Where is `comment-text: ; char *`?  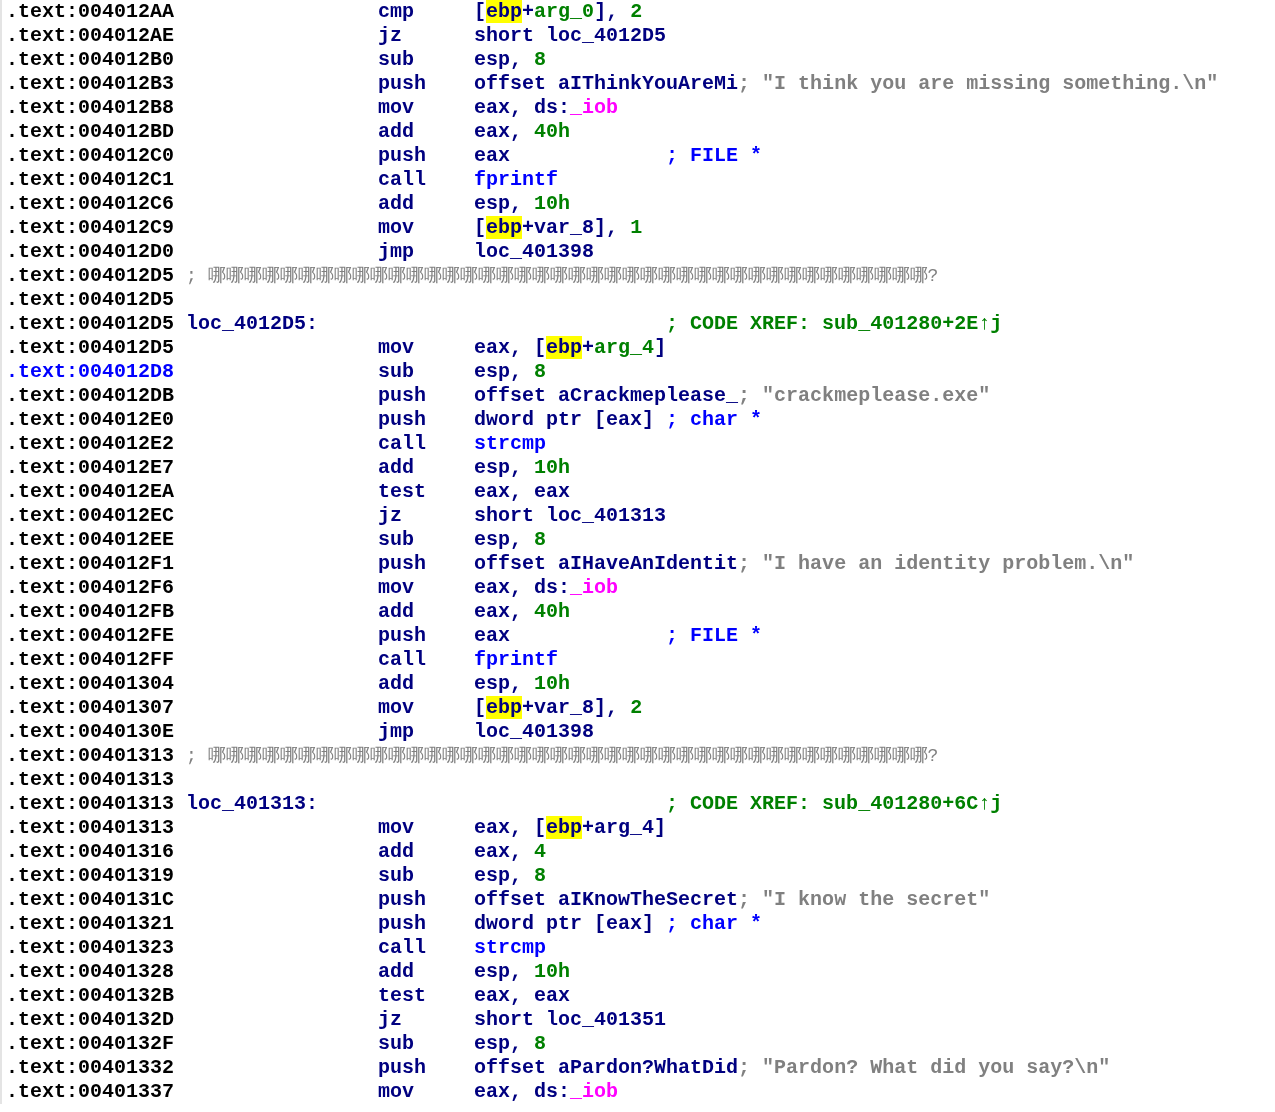
comment-text: ; char * is located at coordinates (714, 420).